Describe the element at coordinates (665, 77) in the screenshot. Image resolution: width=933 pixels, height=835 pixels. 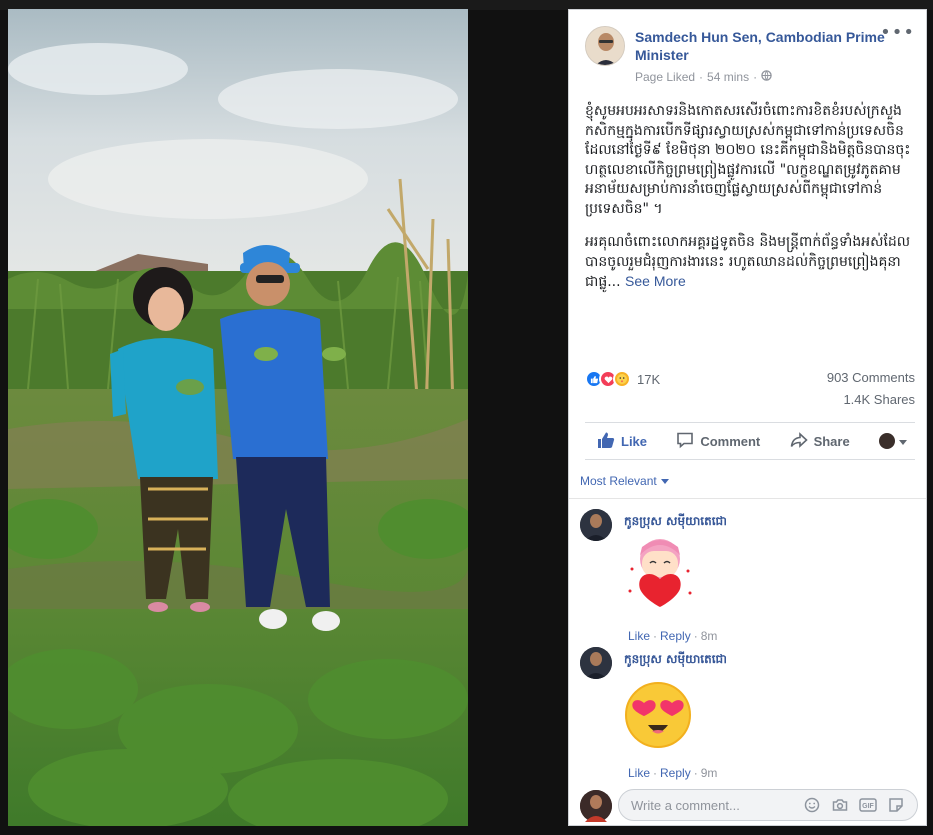
I see `page-liked-status: Page Liked` at that location.